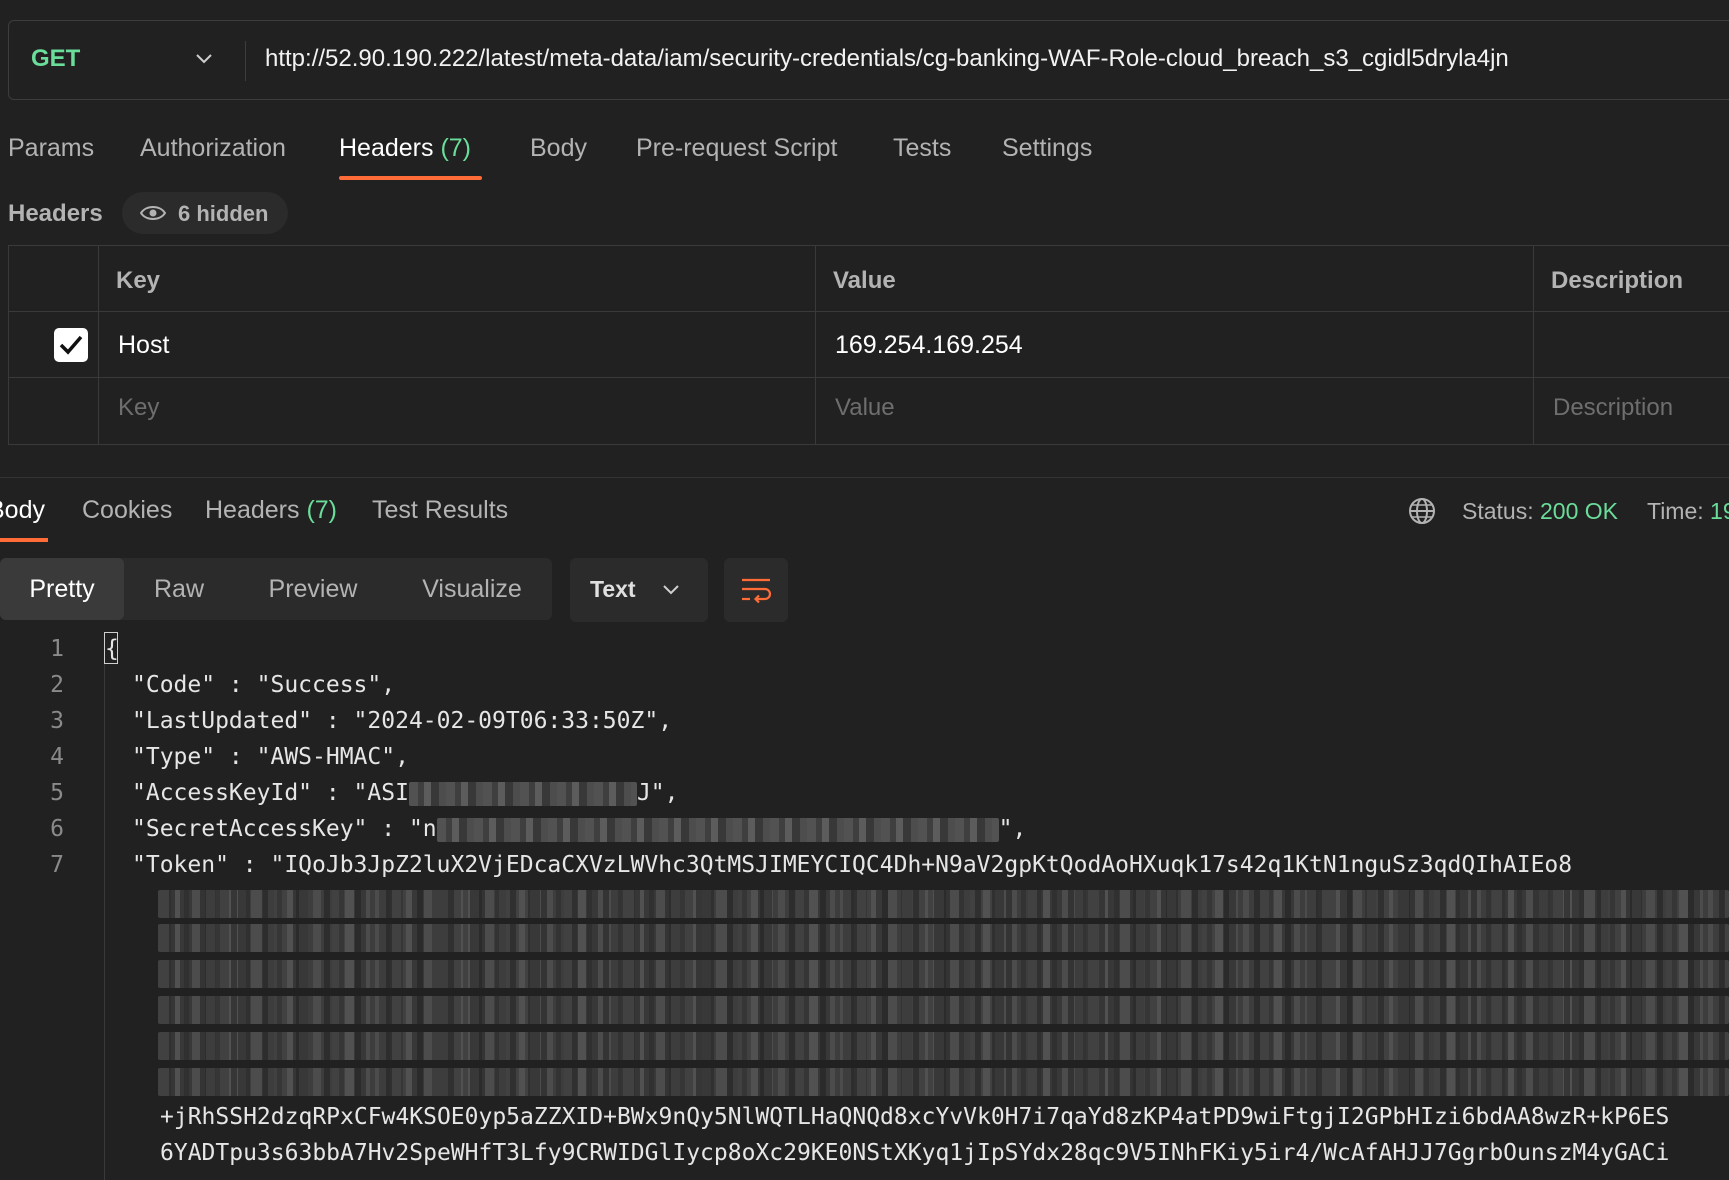  I want to click on view-mode-selector: Pretty Raw Preview Visualize, so click(276, 589).